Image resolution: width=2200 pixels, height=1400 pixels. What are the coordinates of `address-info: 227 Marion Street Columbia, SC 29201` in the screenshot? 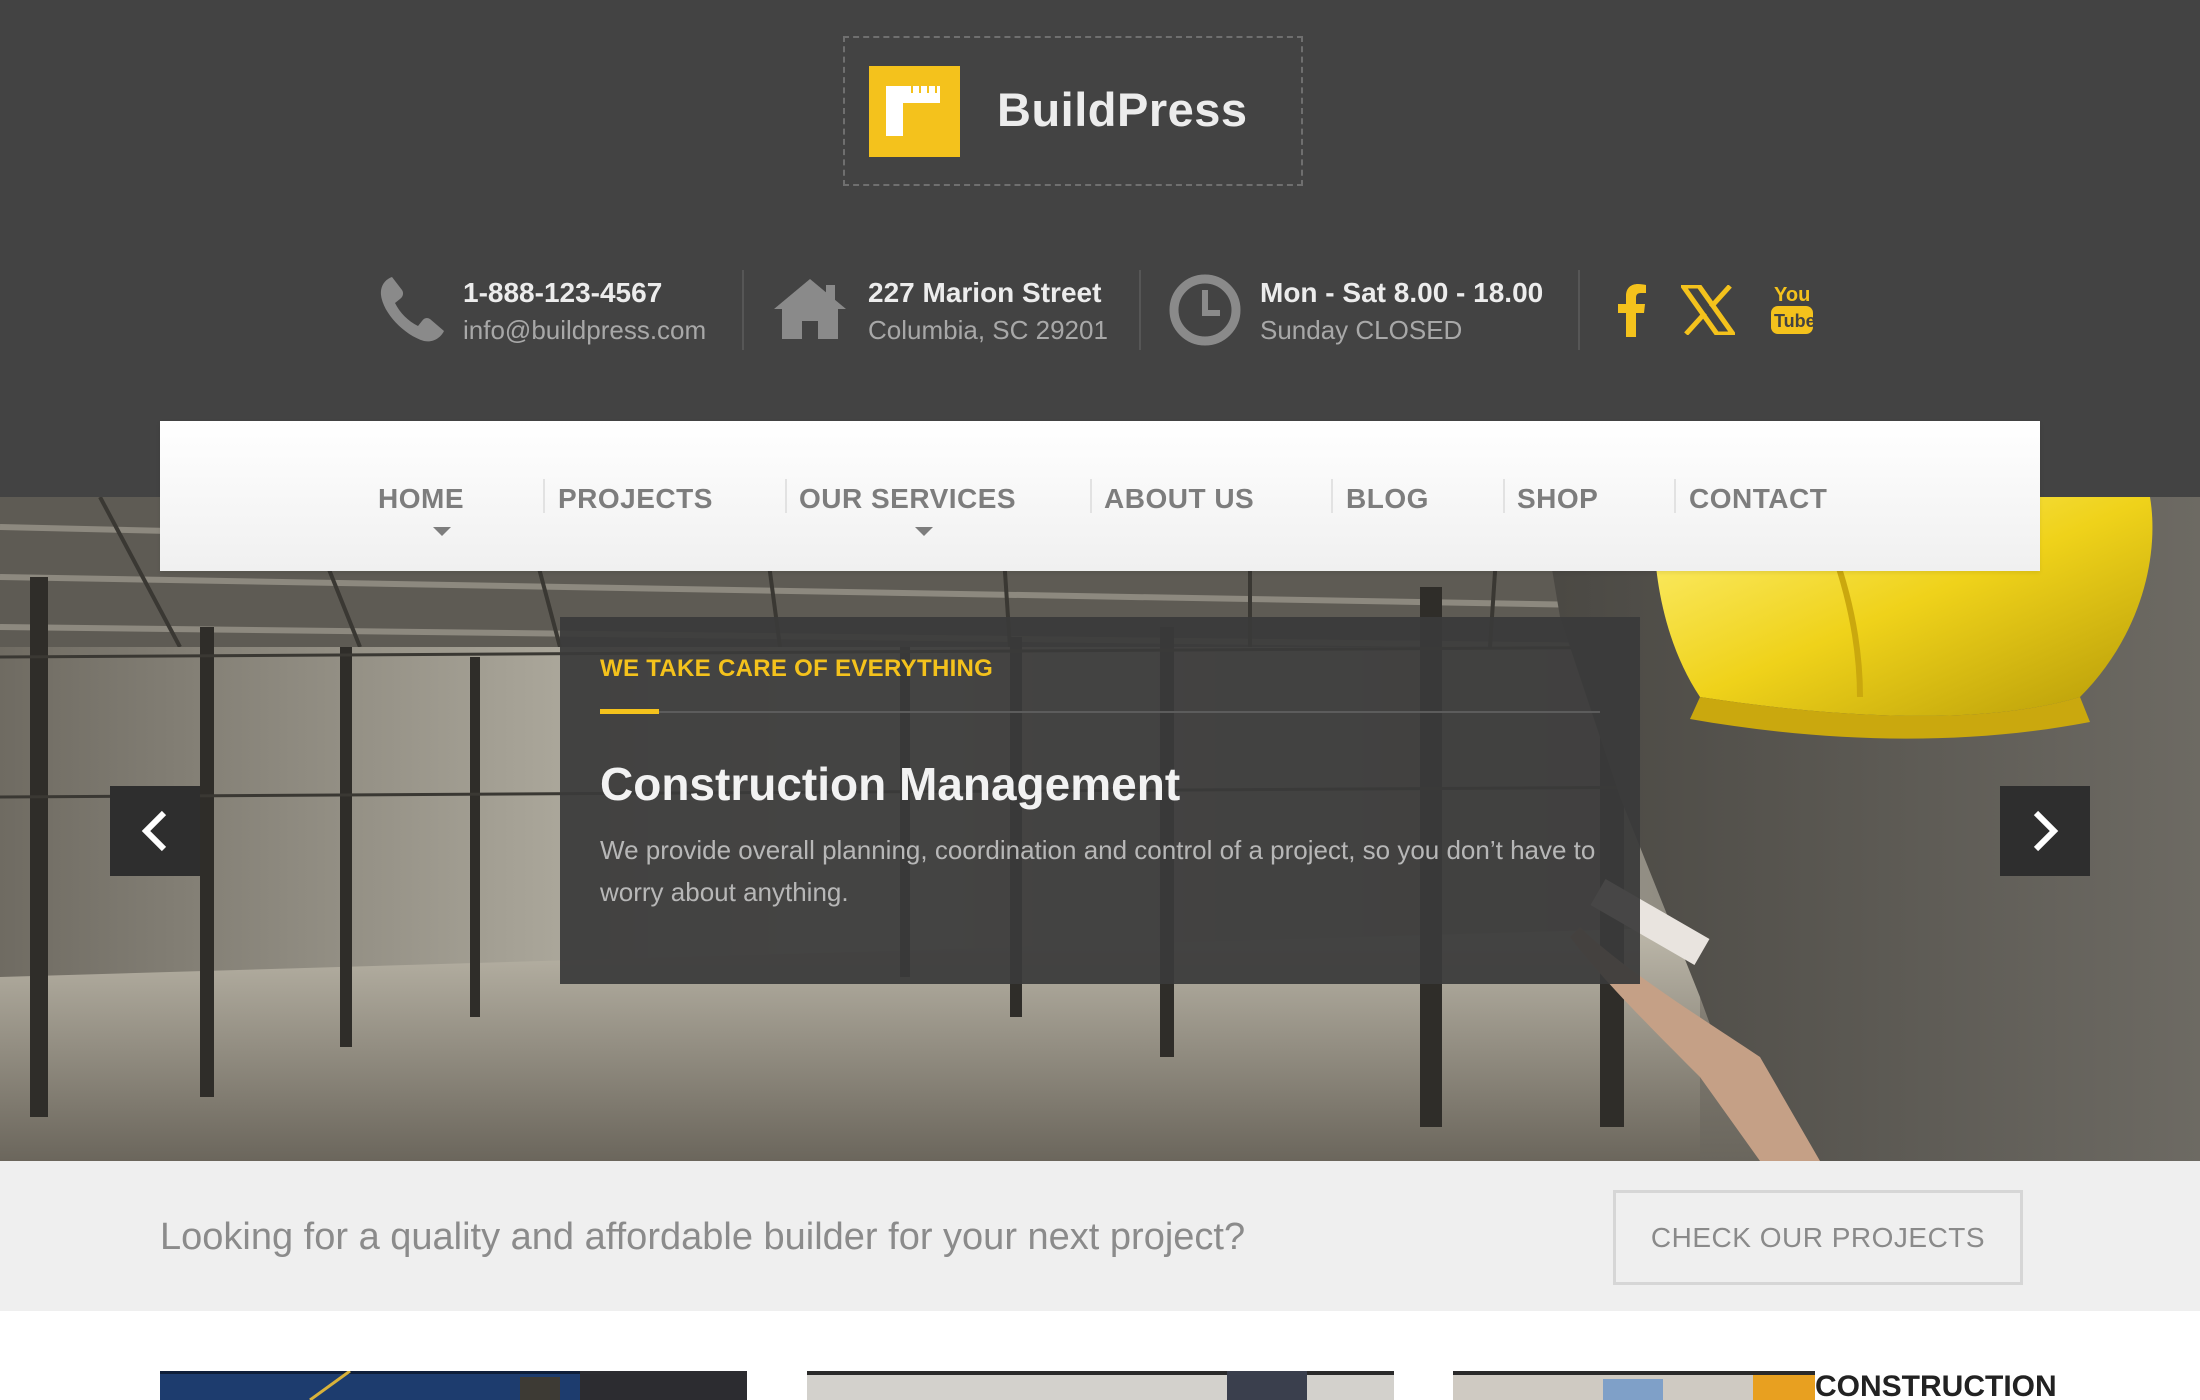 It's located at (952, 310).